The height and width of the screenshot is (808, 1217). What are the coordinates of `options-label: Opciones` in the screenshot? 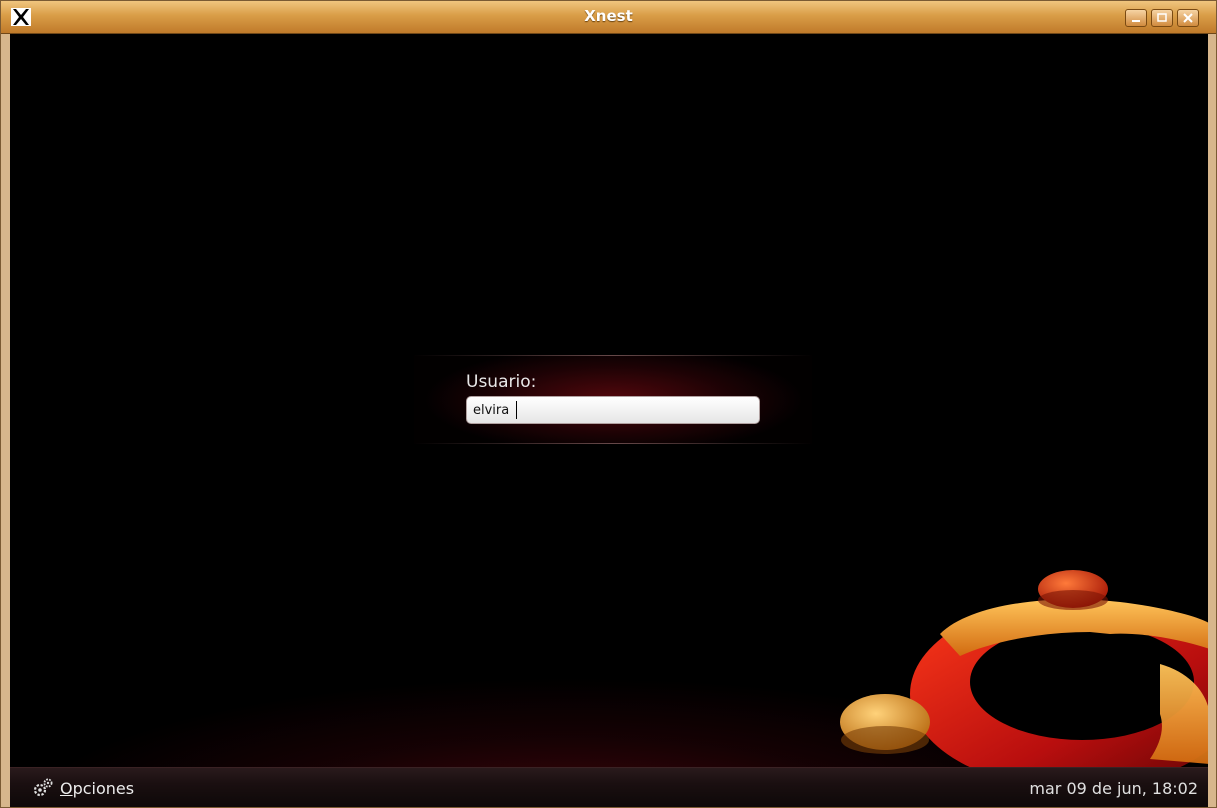 It's located at (97, 788).